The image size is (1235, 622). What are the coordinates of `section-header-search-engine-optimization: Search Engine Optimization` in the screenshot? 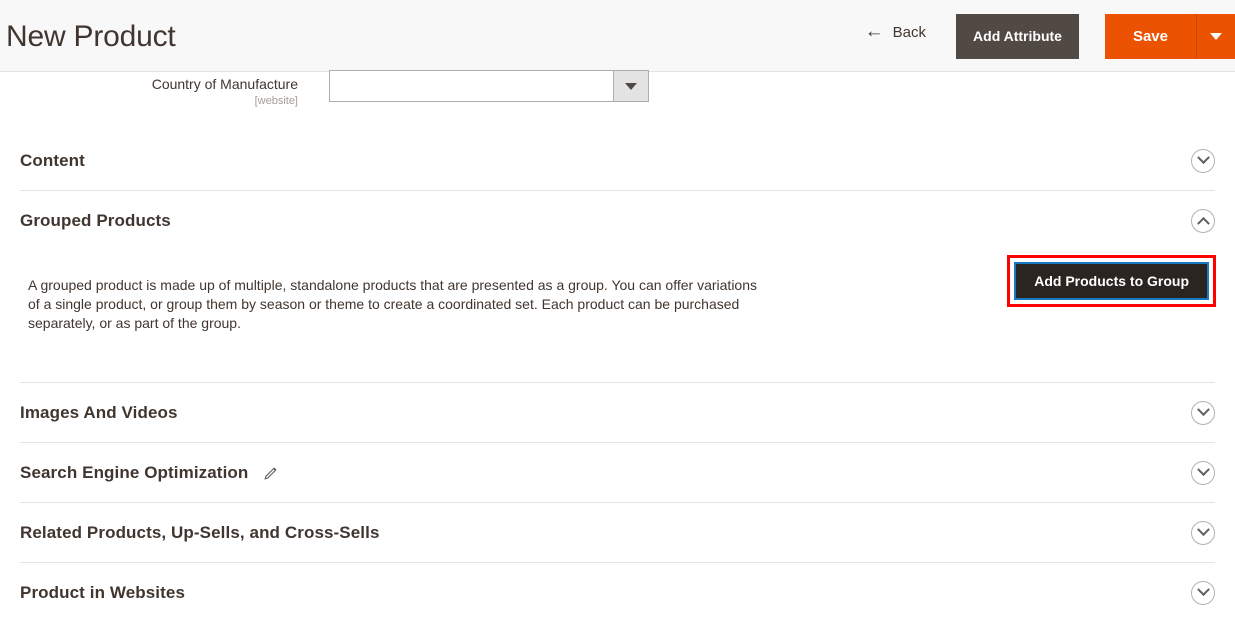 It's located at (617, 472).